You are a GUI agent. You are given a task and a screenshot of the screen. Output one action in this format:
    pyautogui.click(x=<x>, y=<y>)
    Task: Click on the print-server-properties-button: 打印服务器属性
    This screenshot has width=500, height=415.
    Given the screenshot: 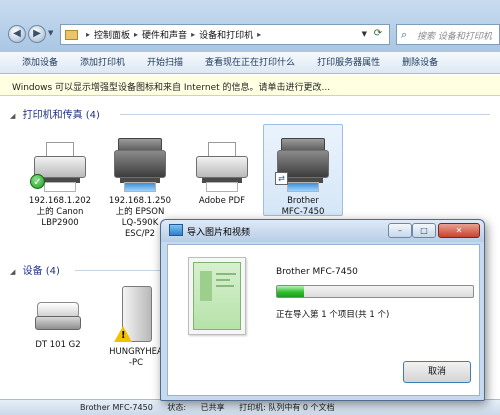 What is the action you would take?
    pyautogui.click(x=348, y=63)
    